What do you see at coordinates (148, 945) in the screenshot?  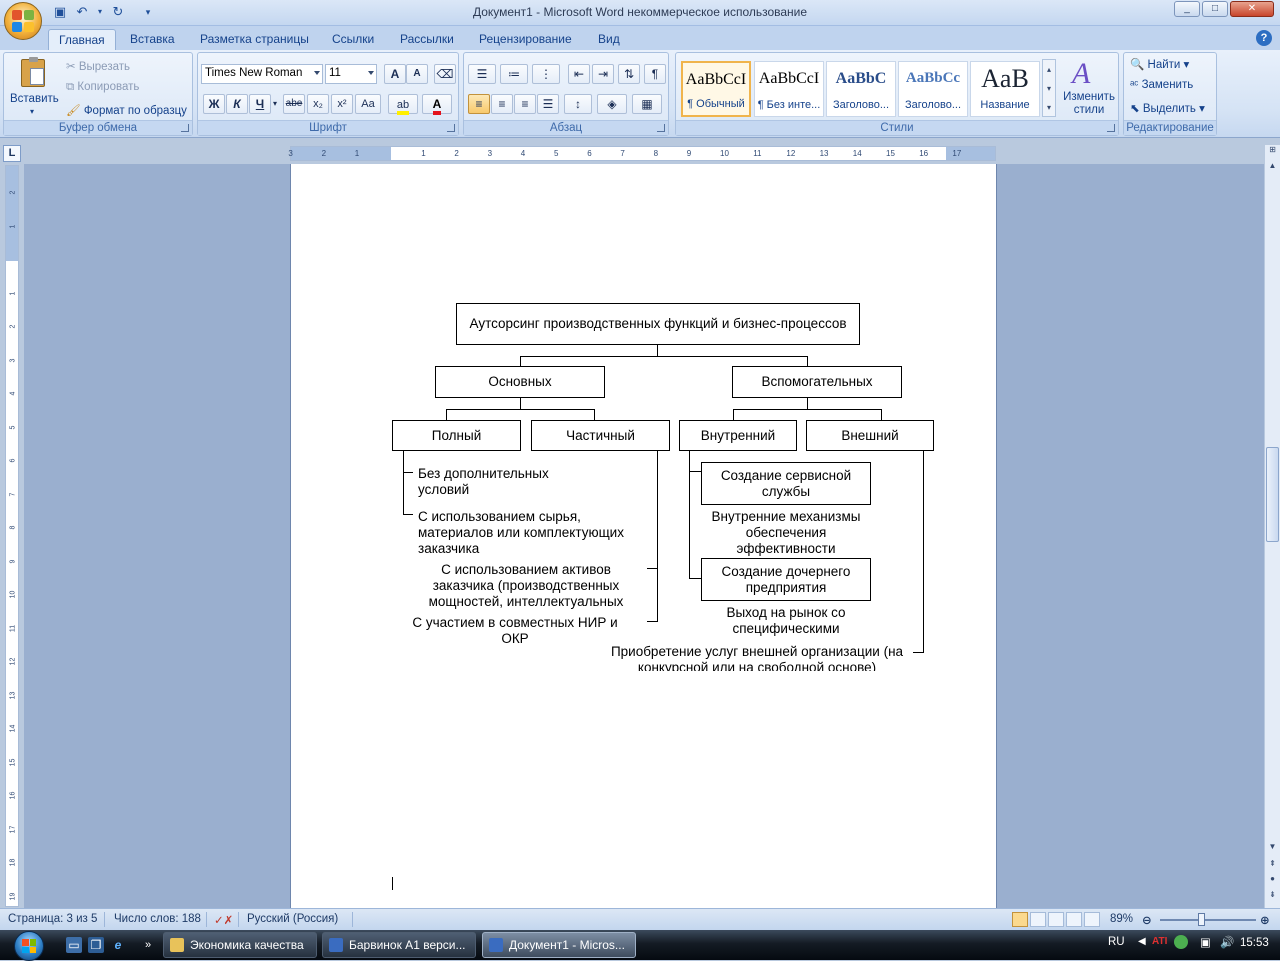 I see `more-quicklaunch-icon: »` at bounding box center [148, 945].